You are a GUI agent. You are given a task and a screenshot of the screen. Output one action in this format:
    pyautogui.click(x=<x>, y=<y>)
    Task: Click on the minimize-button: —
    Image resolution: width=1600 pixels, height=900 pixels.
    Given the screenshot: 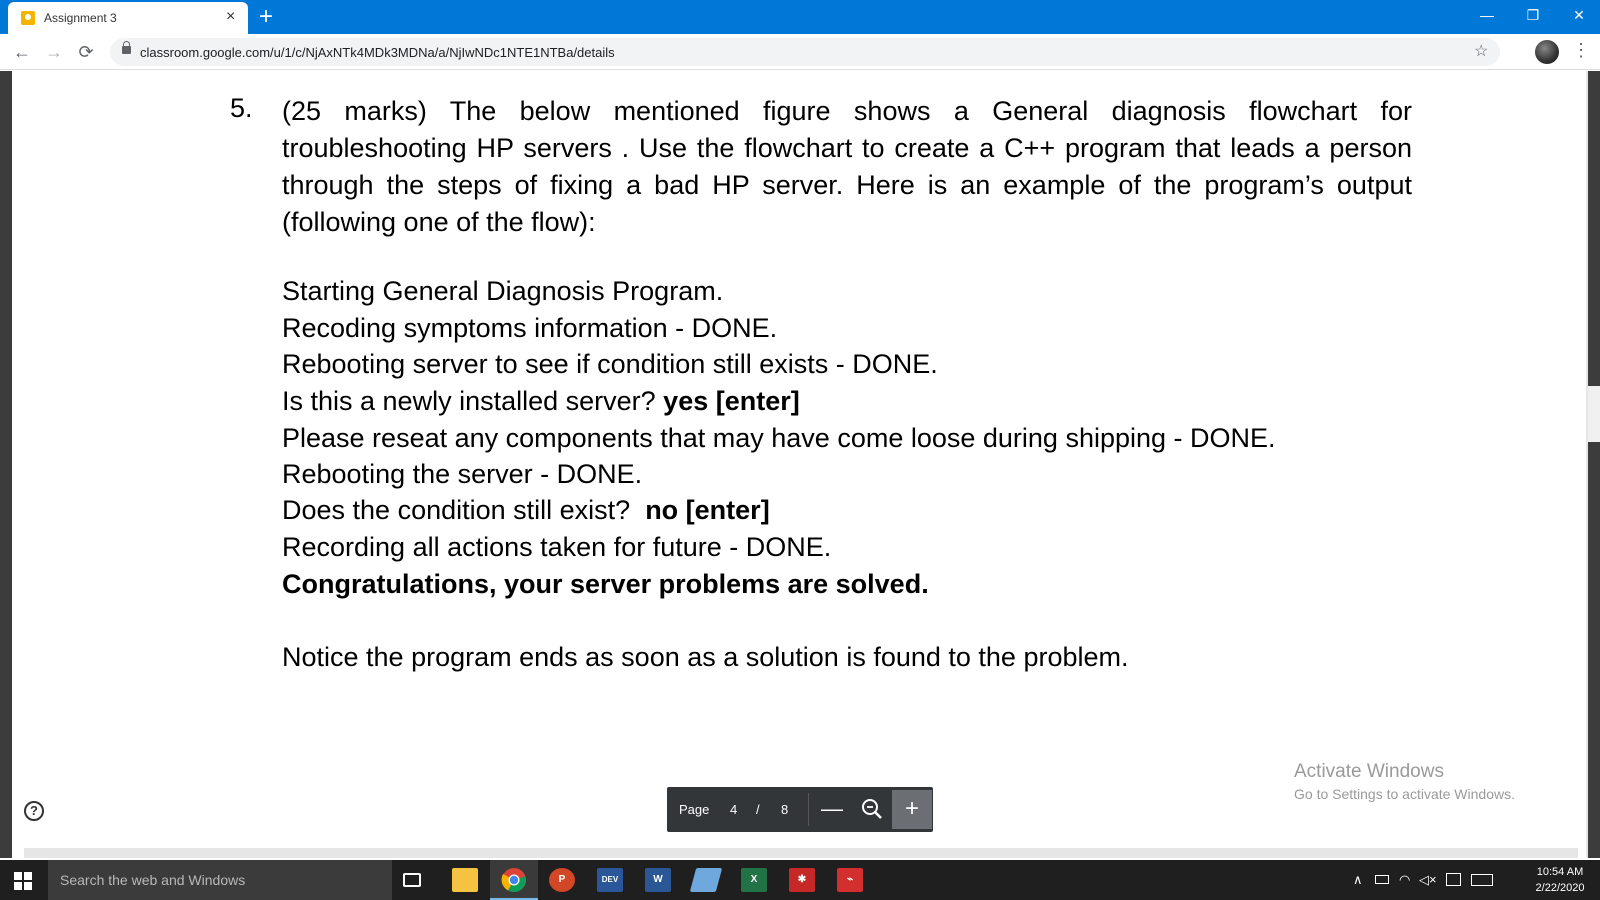 What is the action you would take?
    pyautogui.click(x=1487, y=15)
    